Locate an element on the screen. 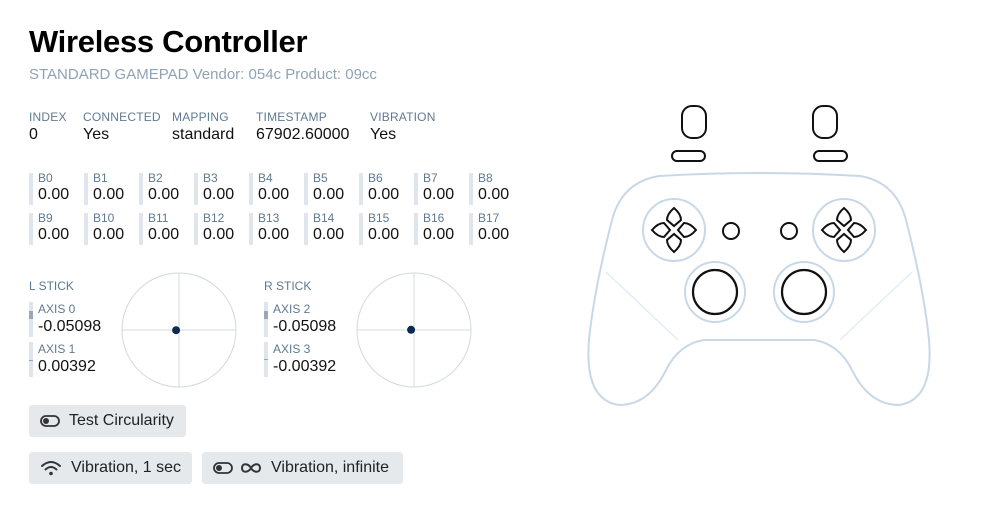  button-cell: B17 0.00 is located at coordinates (496, 227).